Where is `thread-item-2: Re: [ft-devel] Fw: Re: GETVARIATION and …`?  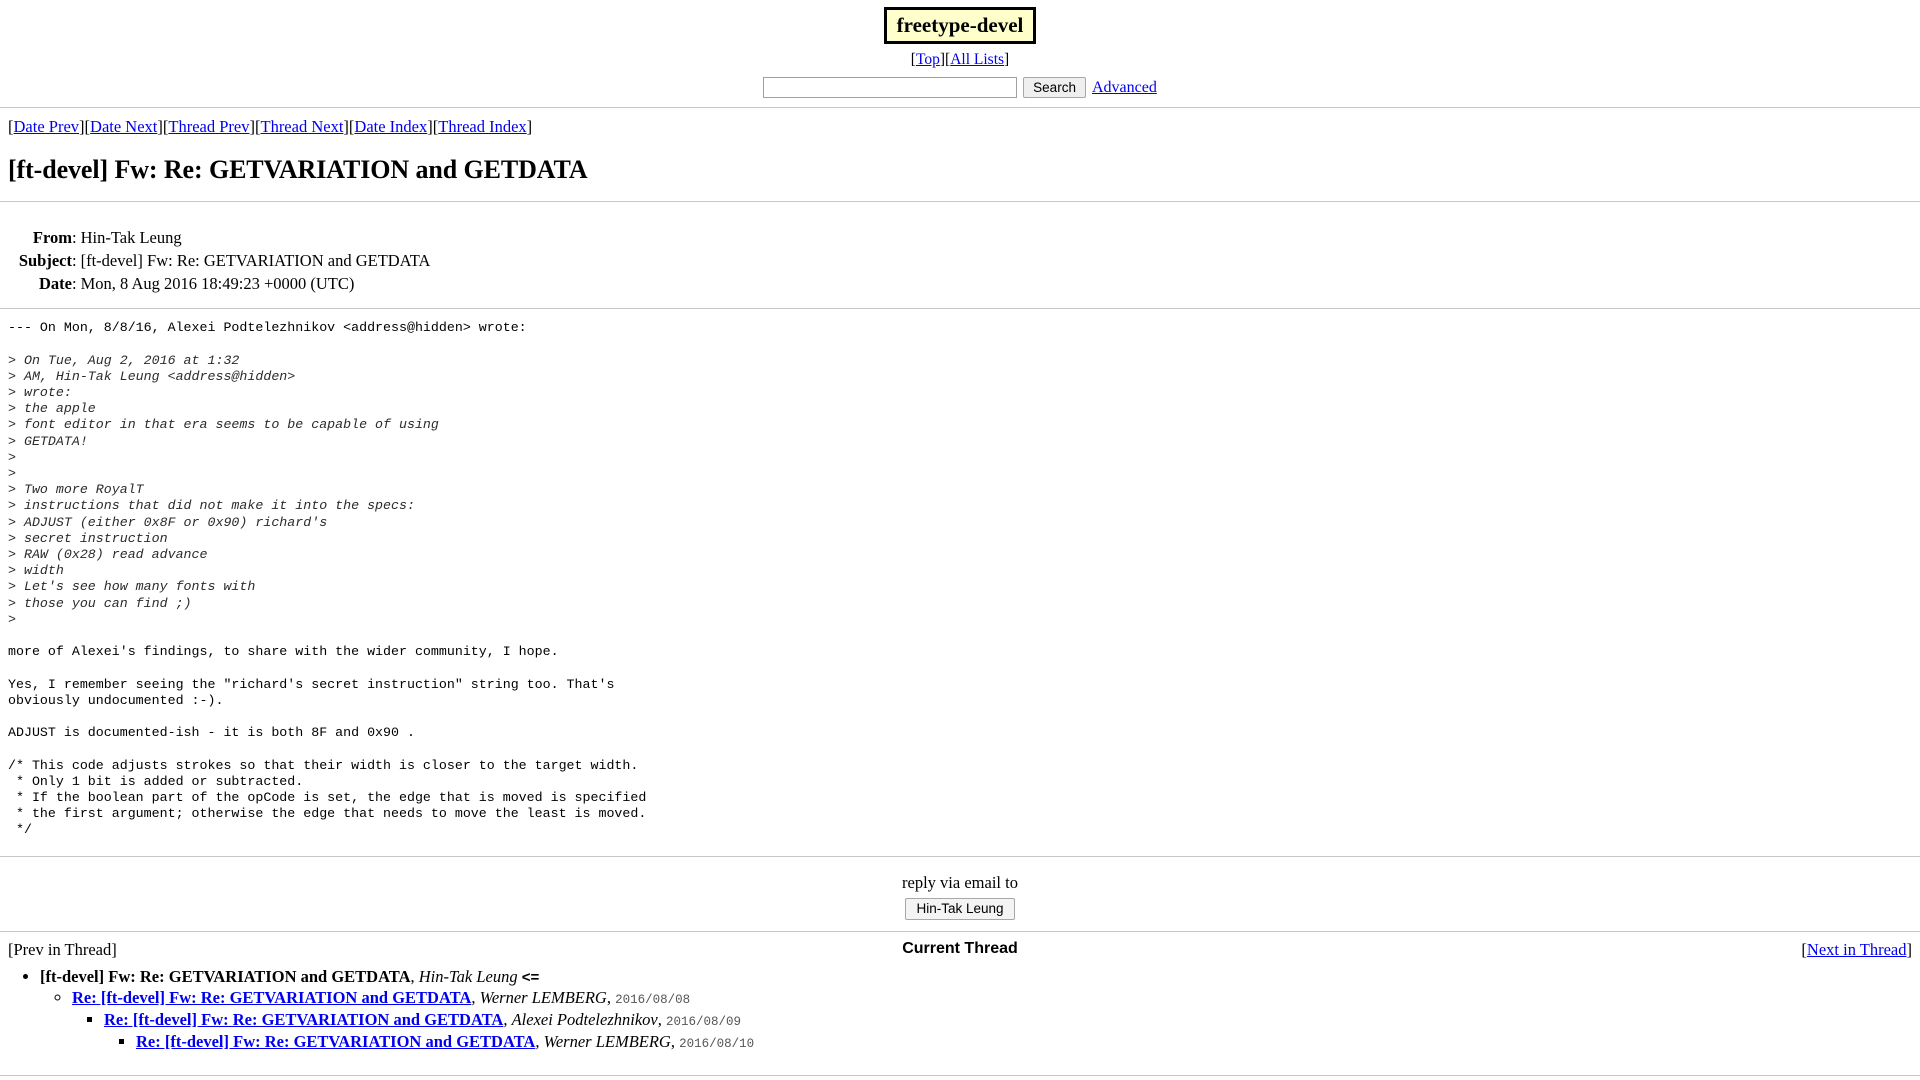
thread-item-2: Re: [ft-devel] Fw: Re: GETVARIATION and … is located at coordinates (1012, 1031).